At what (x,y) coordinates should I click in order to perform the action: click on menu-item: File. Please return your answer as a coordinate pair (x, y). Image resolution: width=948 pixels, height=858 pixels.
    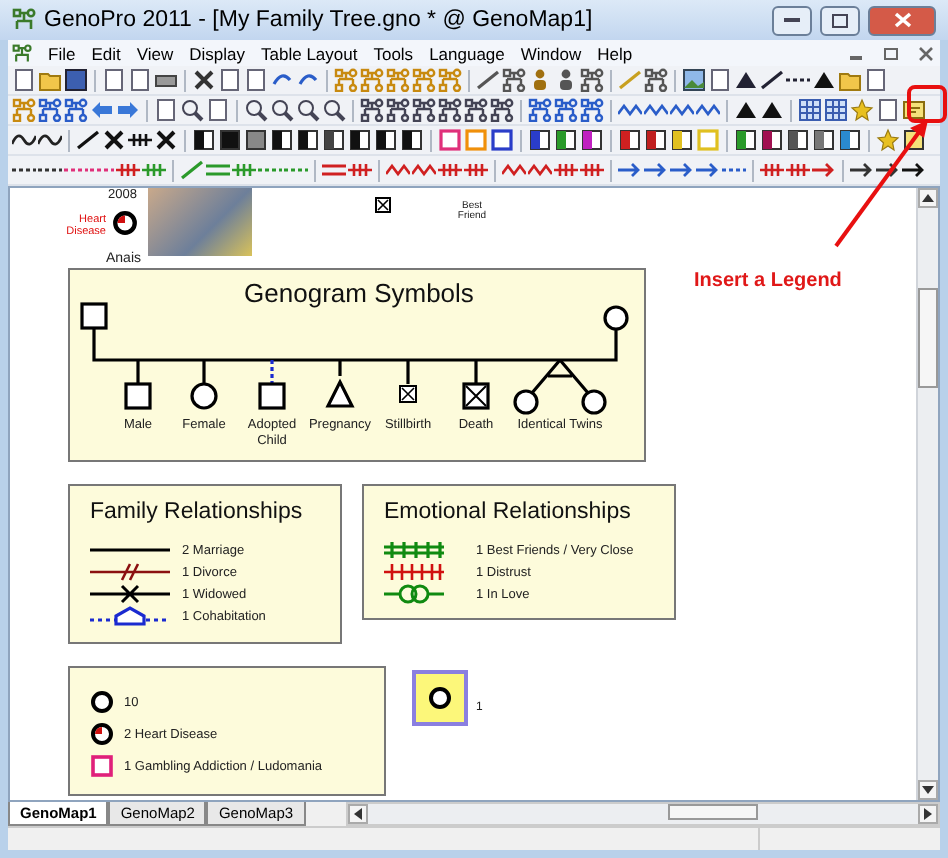
    Looking at the image, I should click on (62, 53).